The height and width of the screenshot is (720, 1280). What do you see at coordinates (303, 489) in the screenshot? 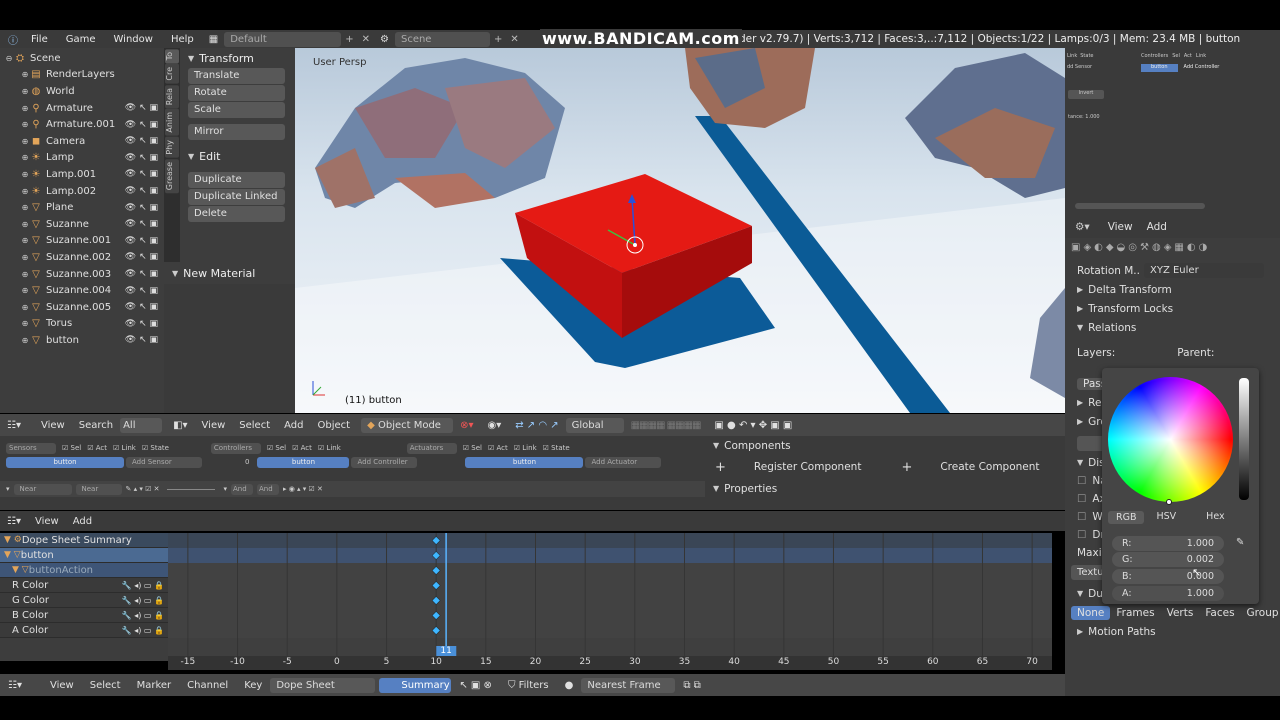
I see `ctrl-tools-icons: ▸ ◉ ▴ ▾ ☑ ✕` at bounding box center [303, 489].